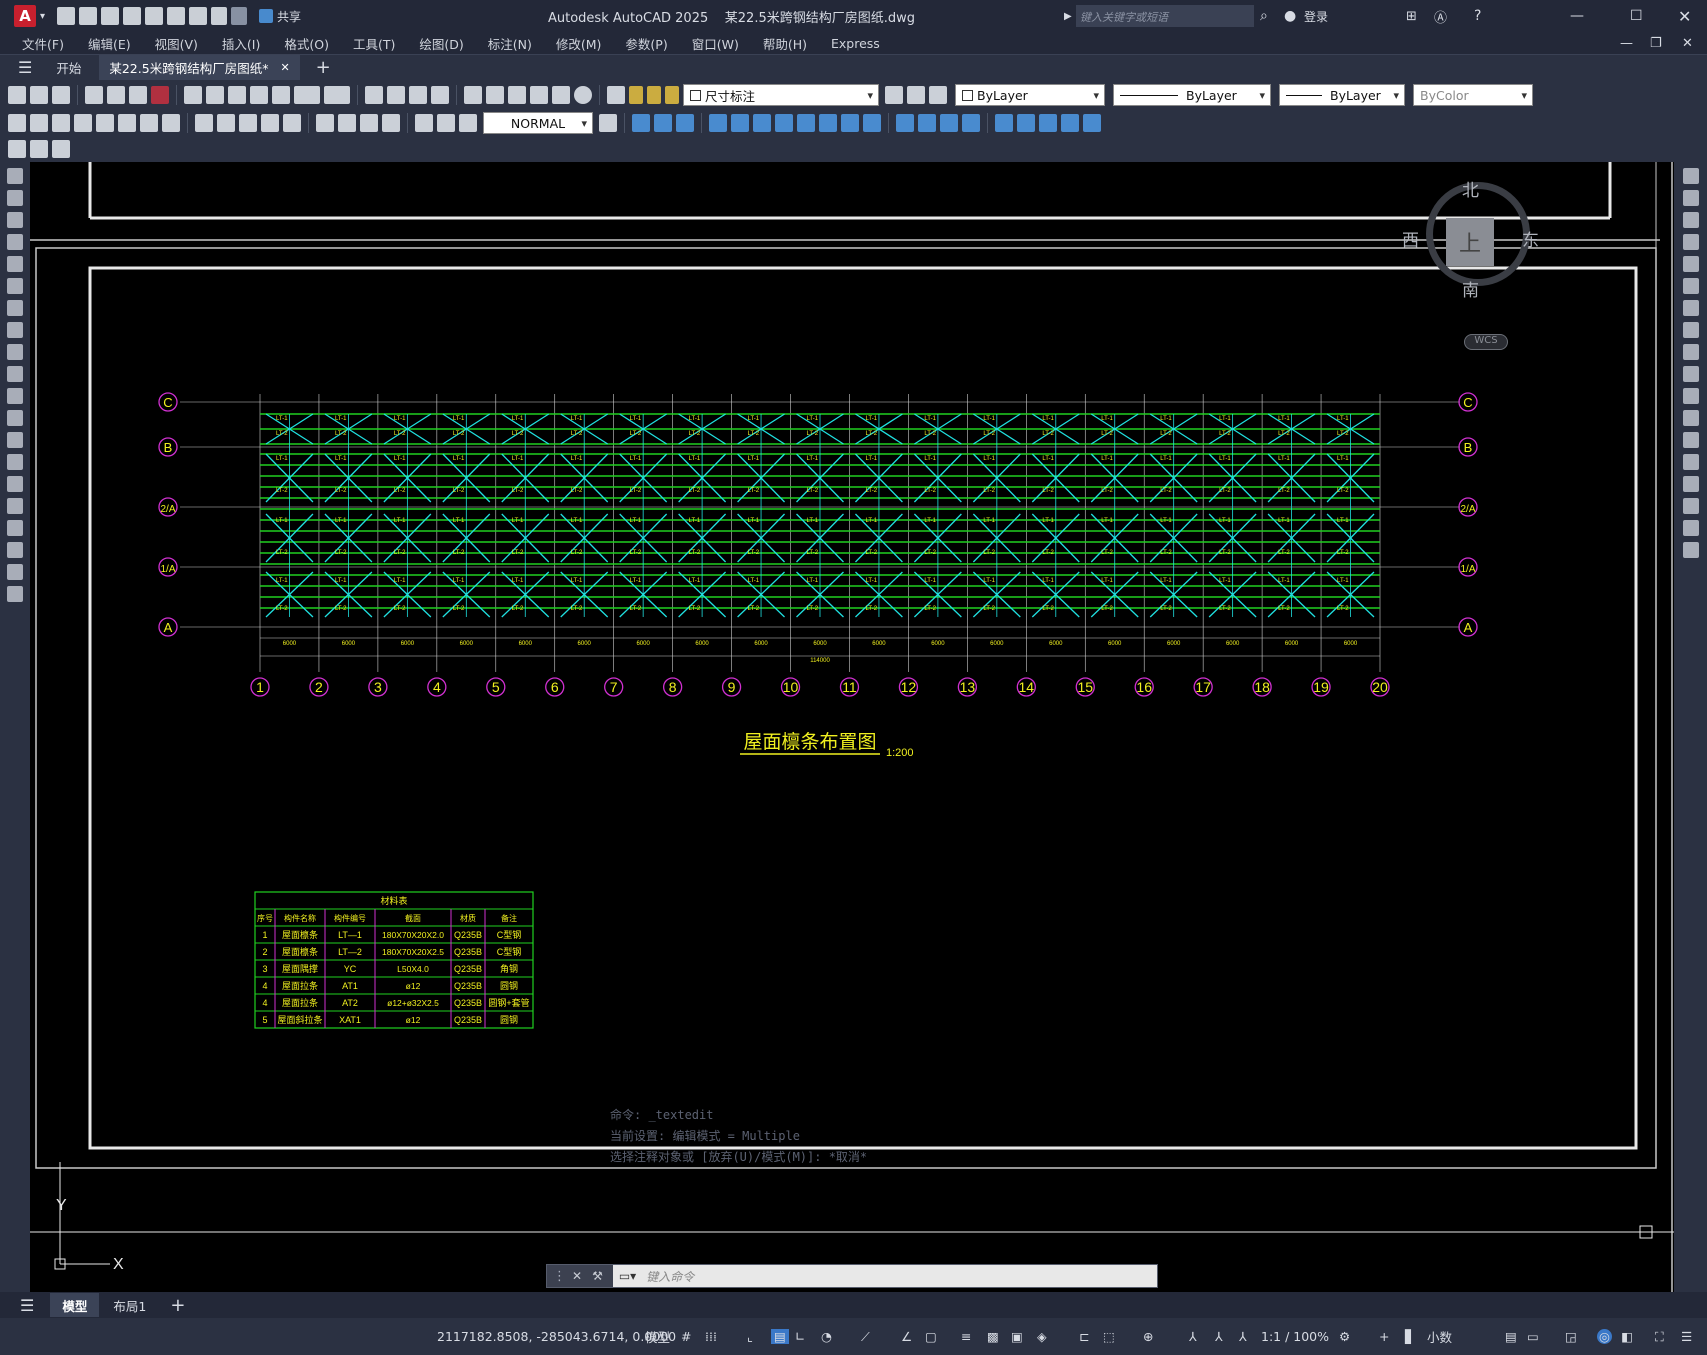  Describe the element at coordinates (906, 1336) in the screenshot. I see `object-snap-tracking-icon: ∠` at that location.